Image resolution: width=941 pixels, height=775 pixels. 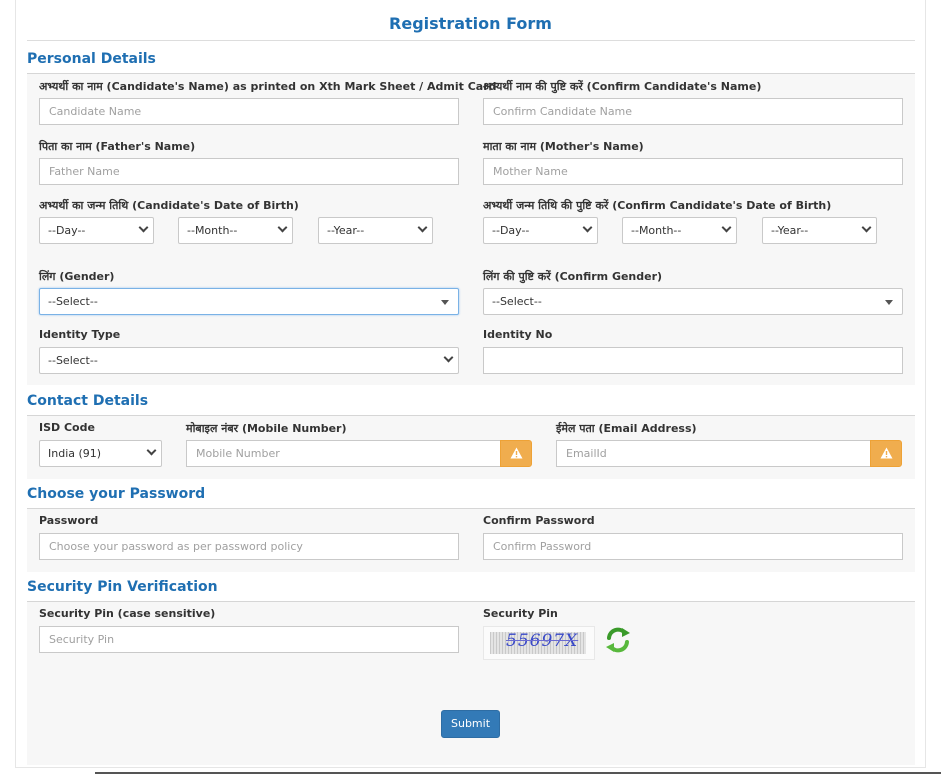 What do you see at coordinates (693, 301) in the screenshot?
I see `confirm-gender-select: --Select--` at bounding box center [693, 301].